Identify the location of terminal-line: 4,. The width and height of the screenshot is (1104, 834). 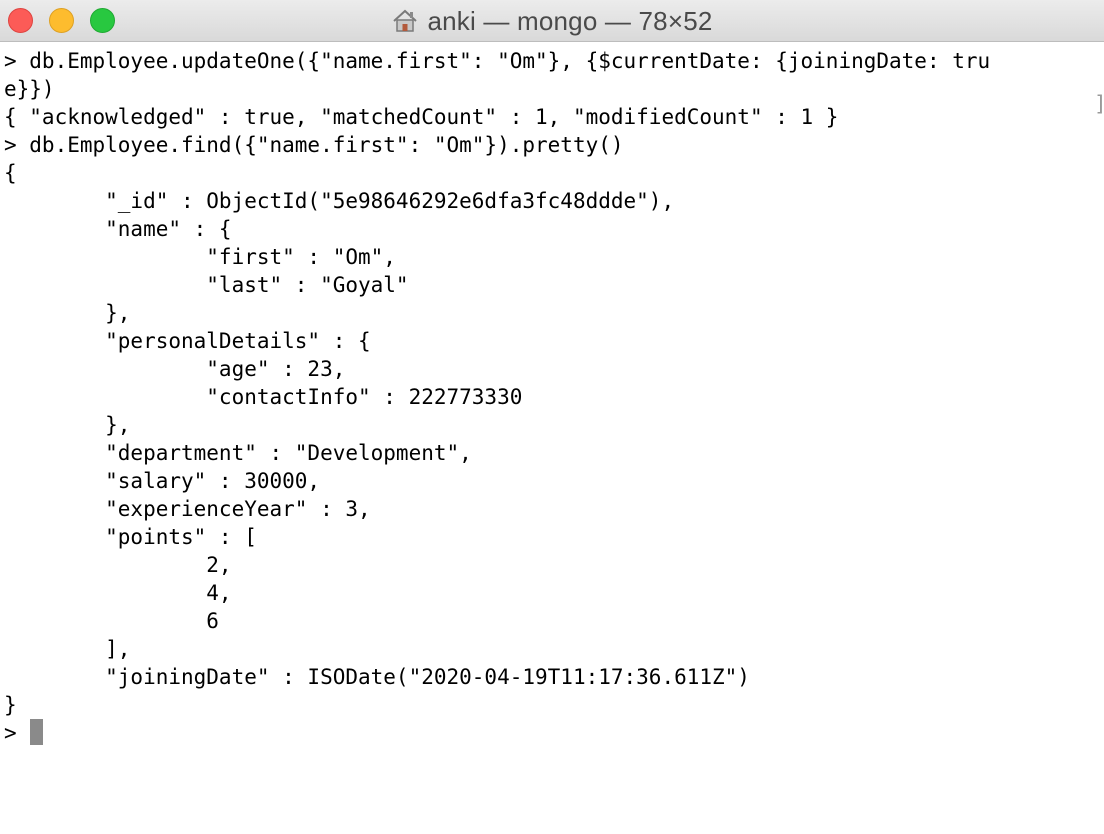
(118, 593).